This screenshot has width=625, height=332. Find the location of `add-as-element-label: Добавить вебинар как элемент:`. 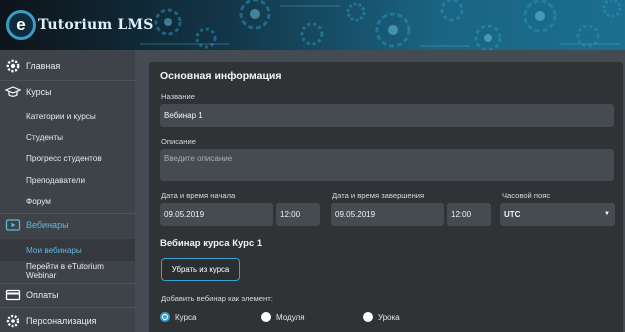

add-as-element-label: Добавить вебинар как элемент: is located at coordinates (217, 298).